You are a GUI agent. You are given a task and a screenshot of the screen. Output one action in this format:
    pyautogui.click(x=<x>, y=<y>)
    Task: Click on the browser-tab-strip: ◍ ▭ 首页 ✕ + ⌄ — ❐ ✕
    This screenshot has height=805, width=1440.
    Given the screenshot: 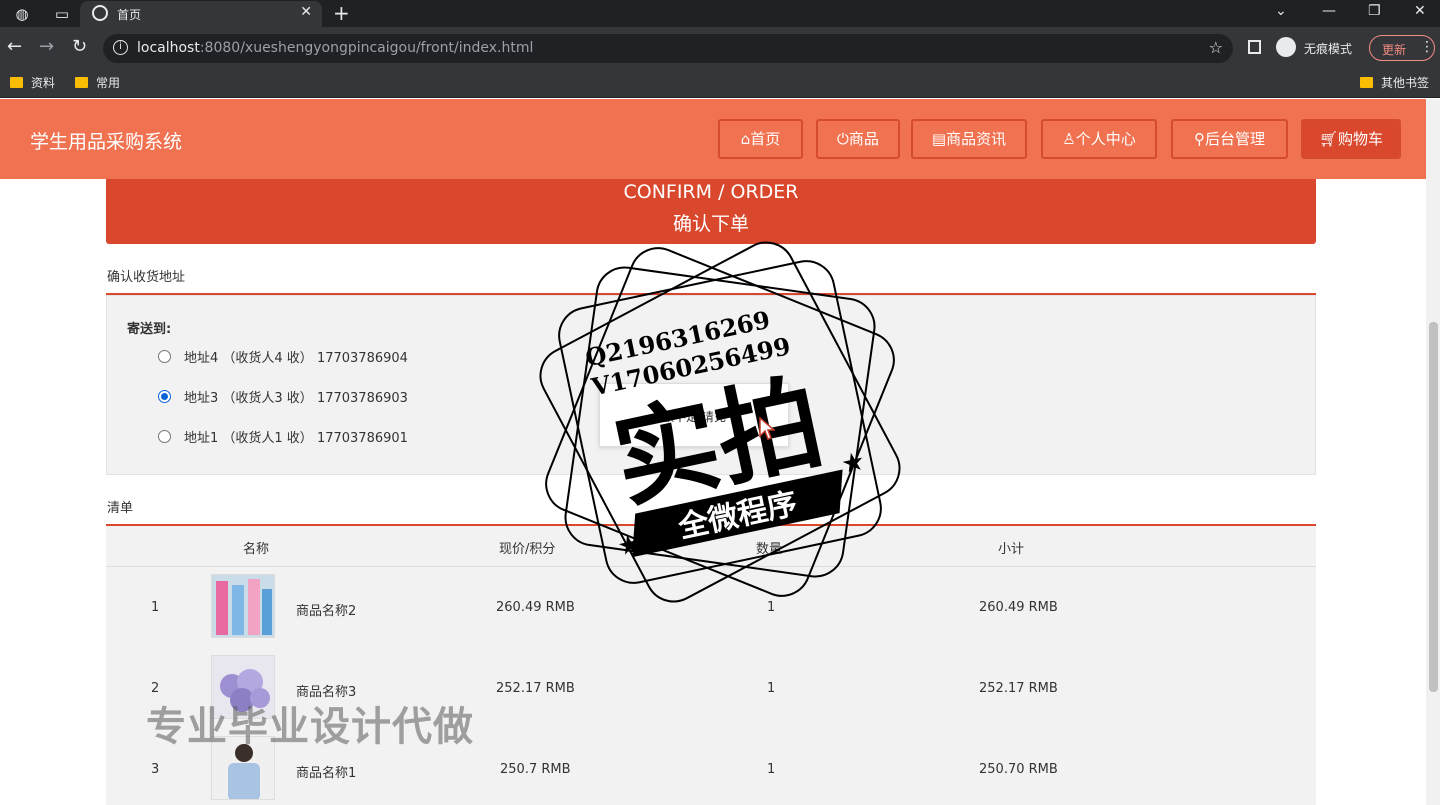 What is the action you would take?
    pyautogui.click(x=720, y=13)
    